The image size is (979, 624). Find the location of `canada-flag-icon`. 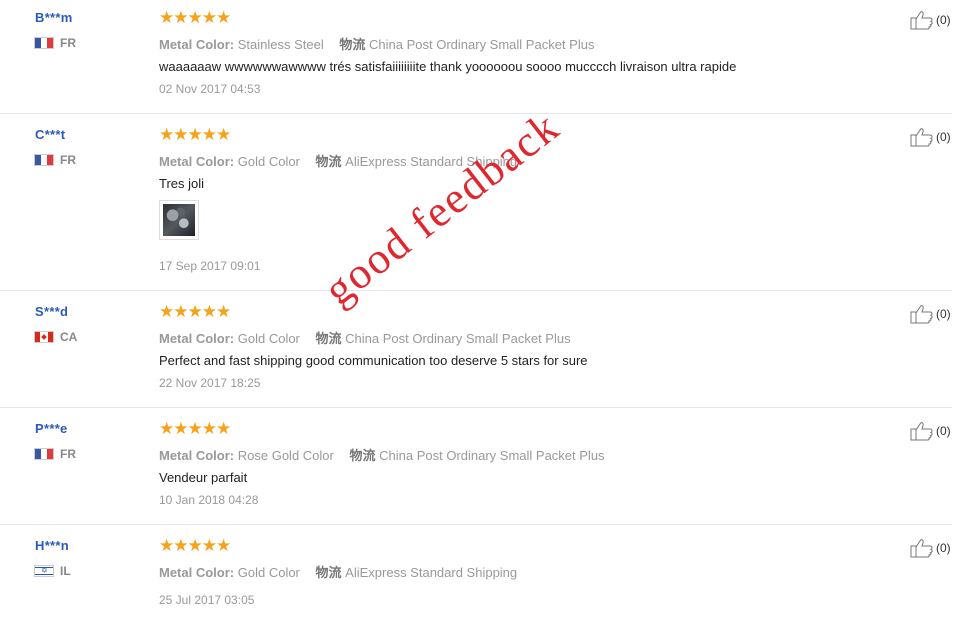

canada-flag-icon is located at coordinates (44, 337).